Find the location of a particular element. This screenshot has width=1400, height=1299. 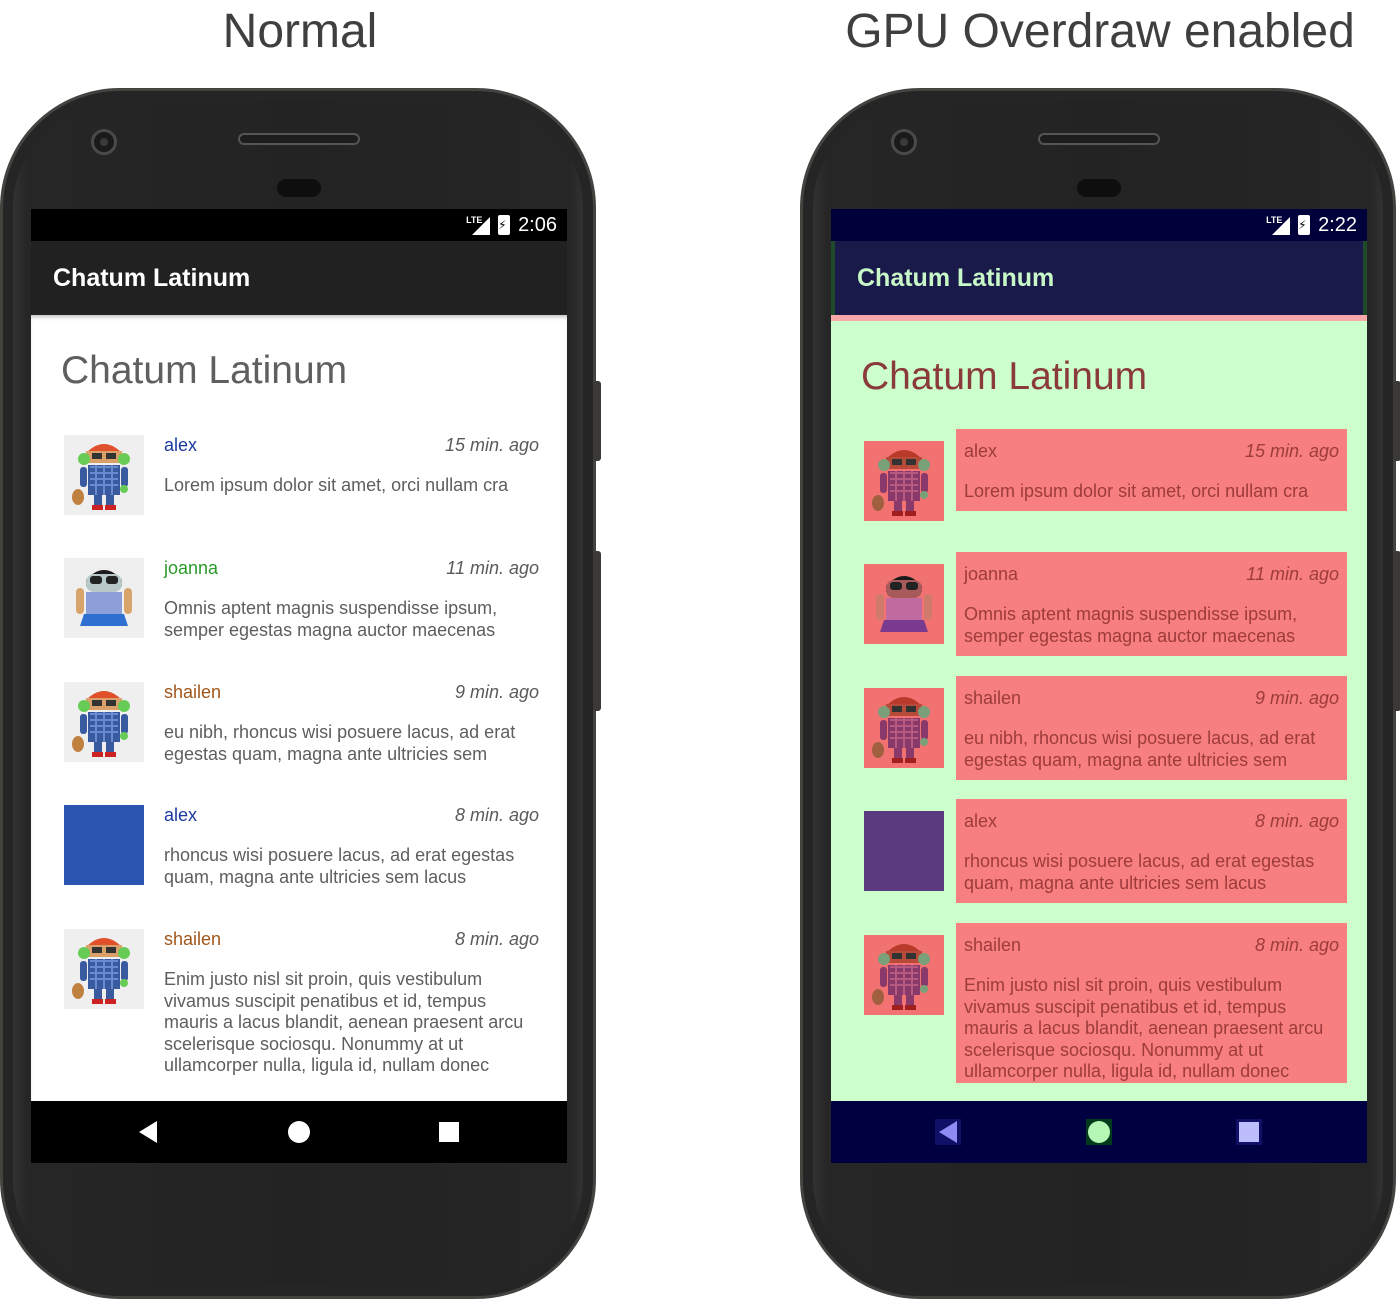

status-time: 2:22 is located at coordinates (1337, 224).